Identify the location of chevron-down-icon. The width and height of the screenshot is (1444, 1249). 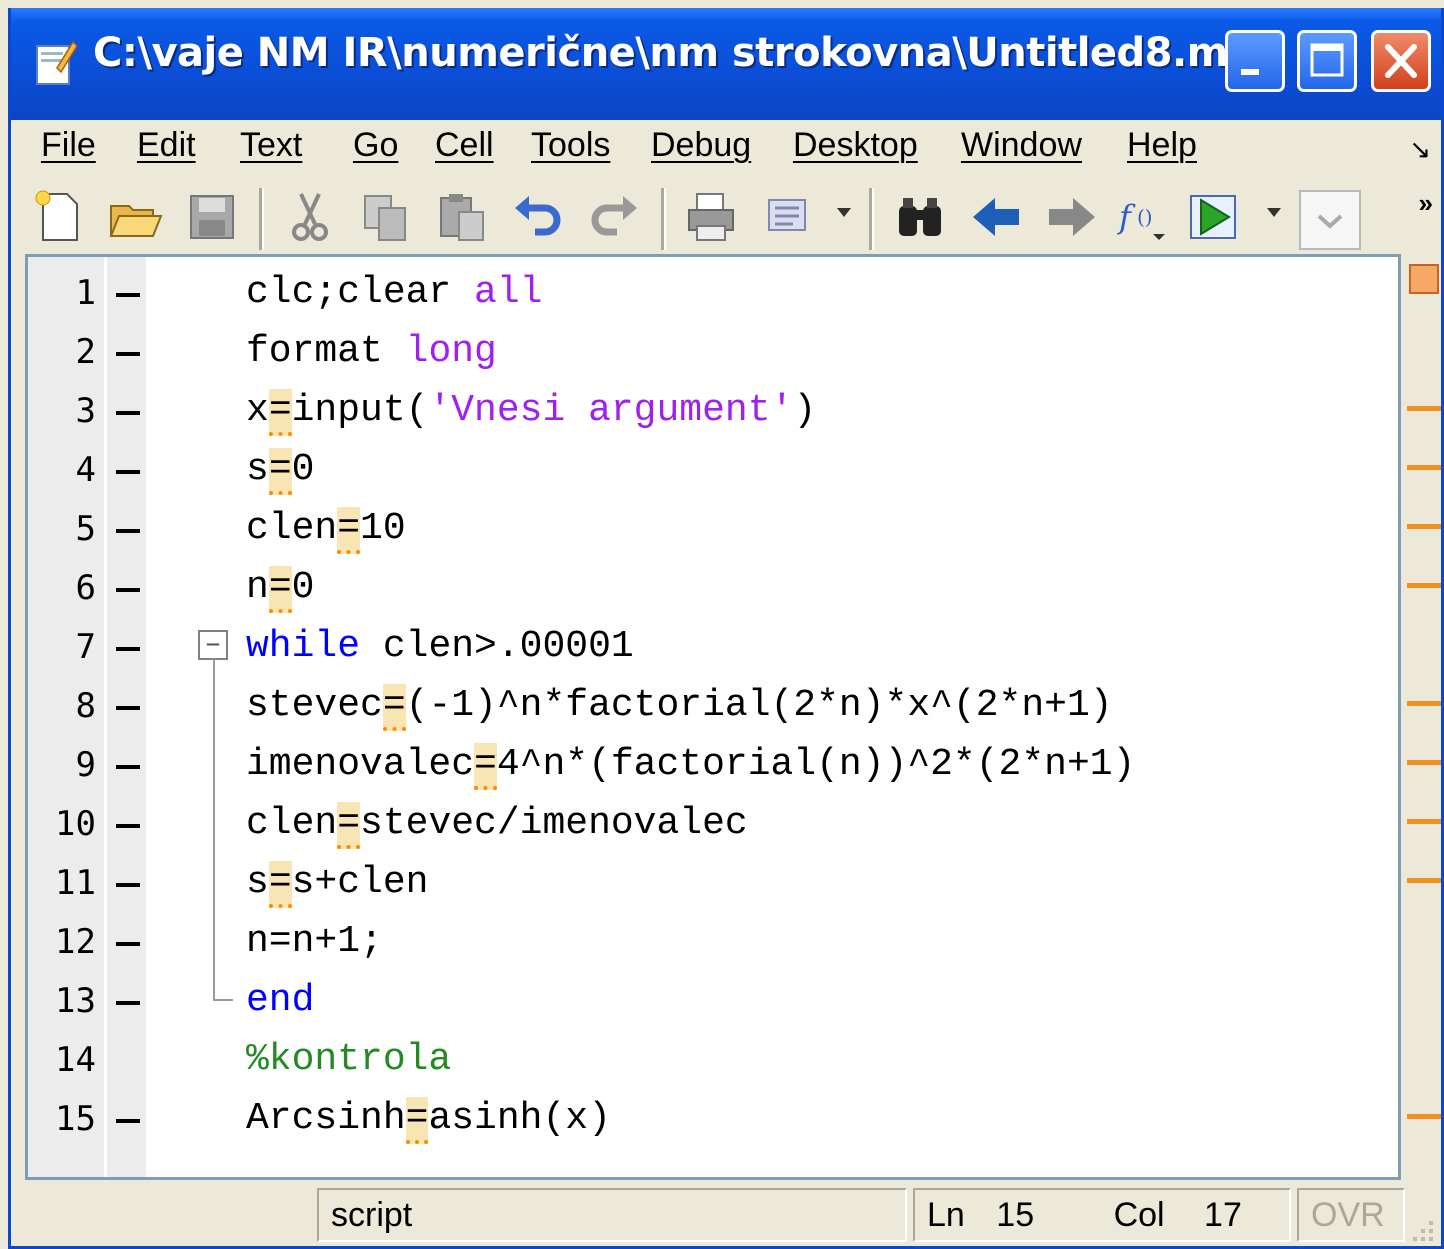
(1330, 221).